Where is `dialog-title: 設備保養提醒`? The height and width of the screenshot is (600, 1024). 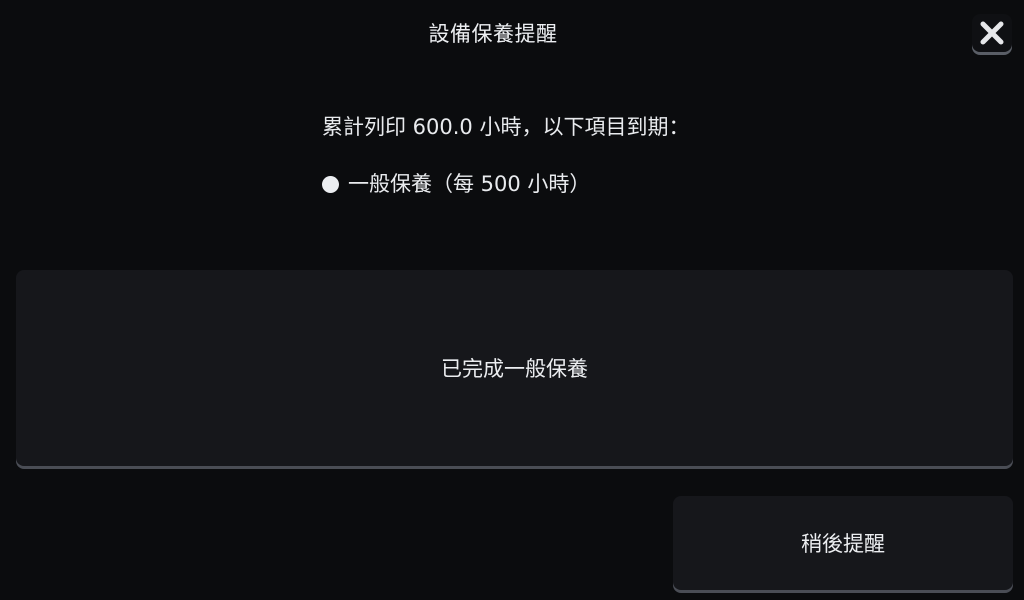
dialog-title: 設備保養提醒 is located at coordinates (493, 34).